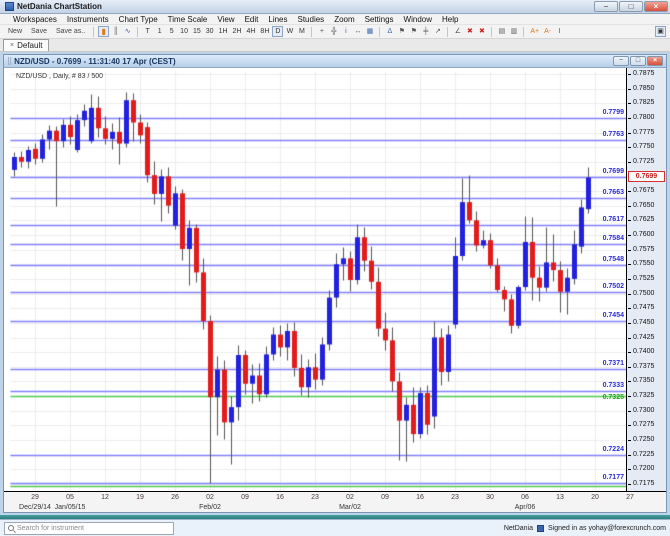 Image resolution: width=670 pixels, height=536 pixels. What do you see at coordinates (621, 61) in the screenshot?
I see `chart-minimize-button: −` at bounding box center [621, 61].